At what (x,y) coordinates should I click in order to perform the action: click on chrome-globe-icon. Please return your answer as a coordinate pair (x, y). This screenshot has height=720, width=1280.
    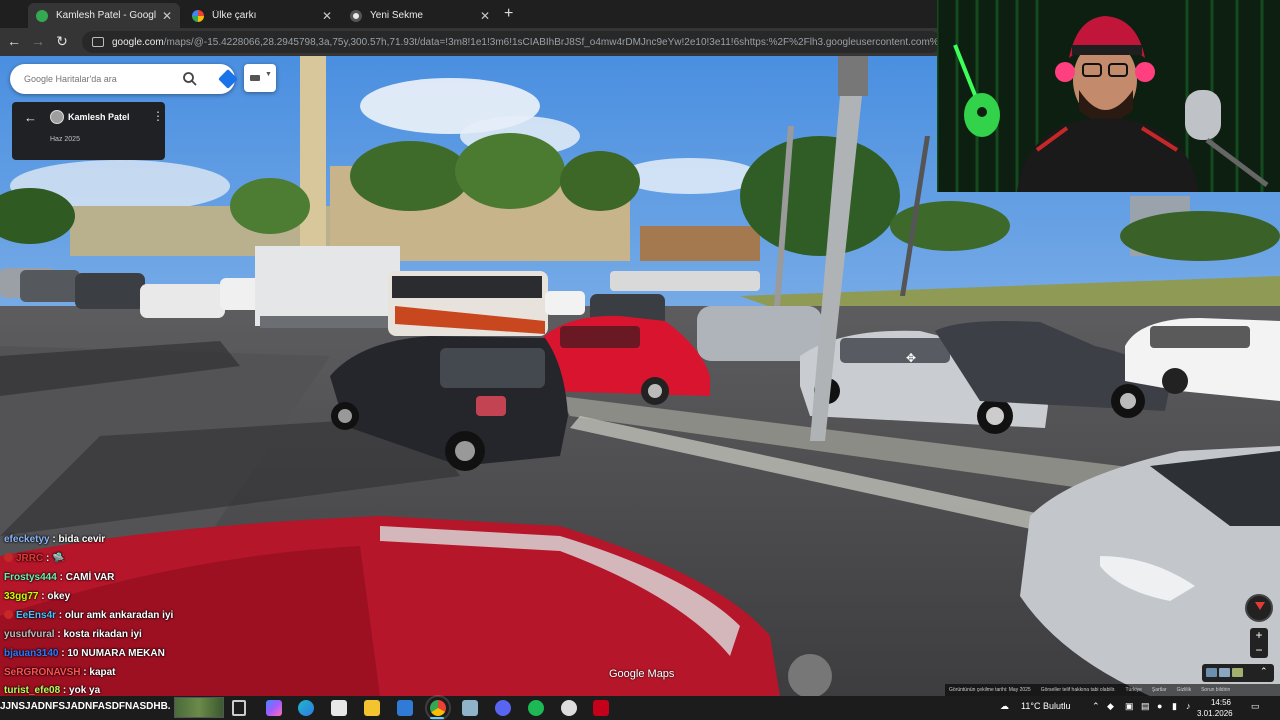
    Looking at the image, I should click on (198, 15).